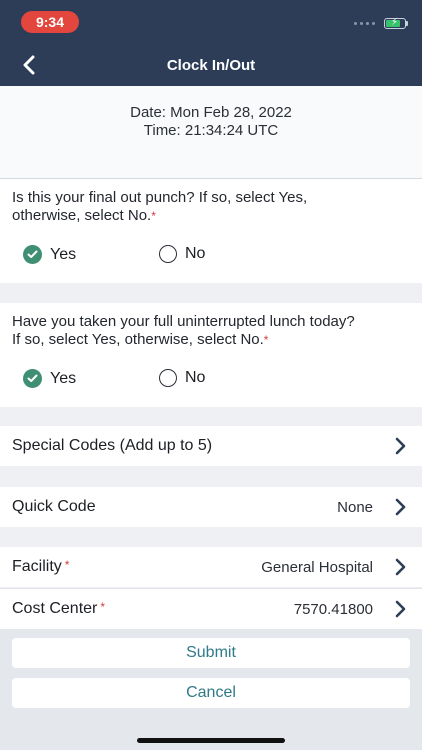 The image size is (422, 750). I want to click on status-bar: 9:34 ⚡, so click(211, 22).